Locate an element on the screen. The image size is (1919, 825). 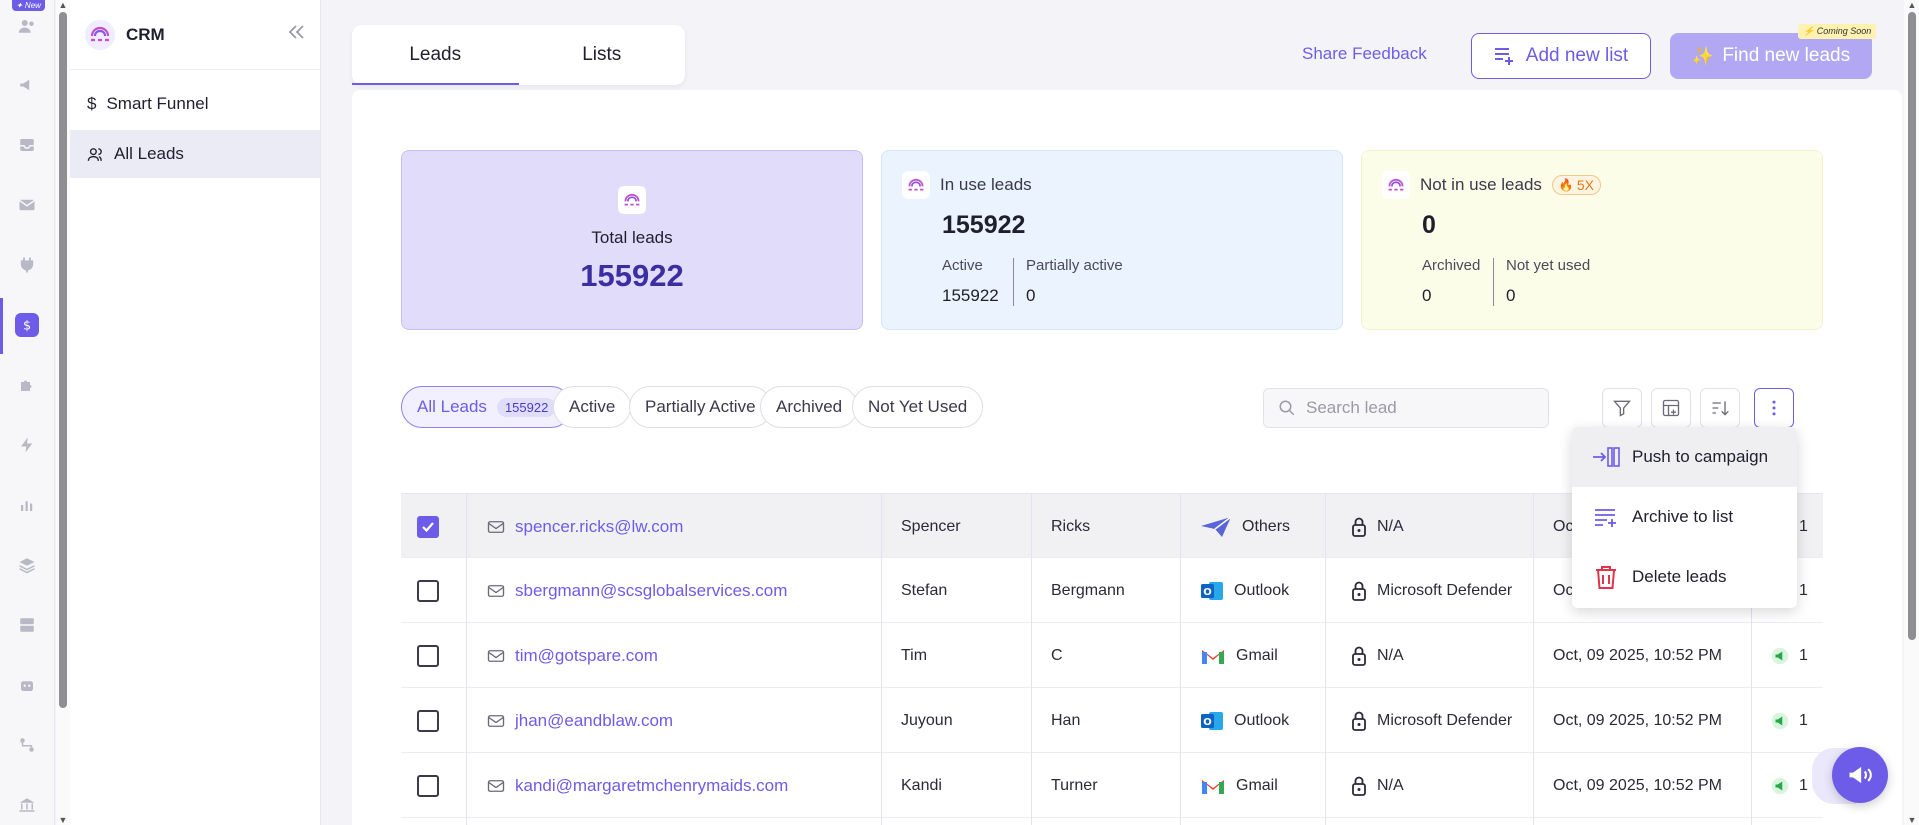
in-use-header: In use leads is located at coordinates (967, 185).